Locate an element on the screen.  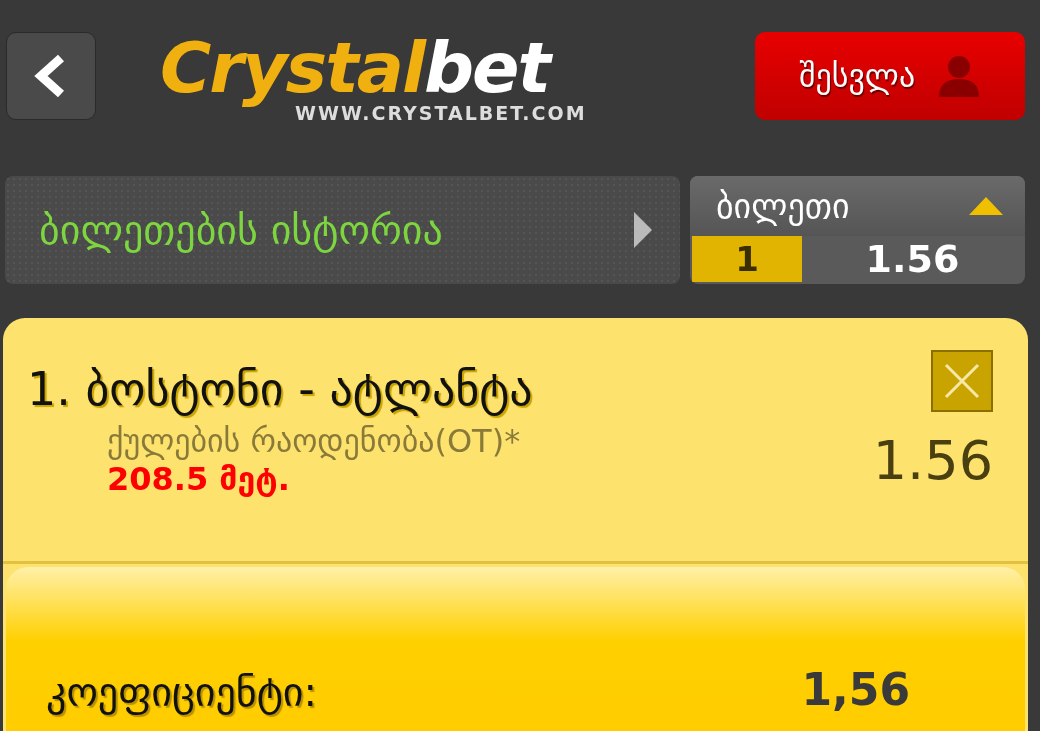
close-icon is located at coordinates (962, 381).